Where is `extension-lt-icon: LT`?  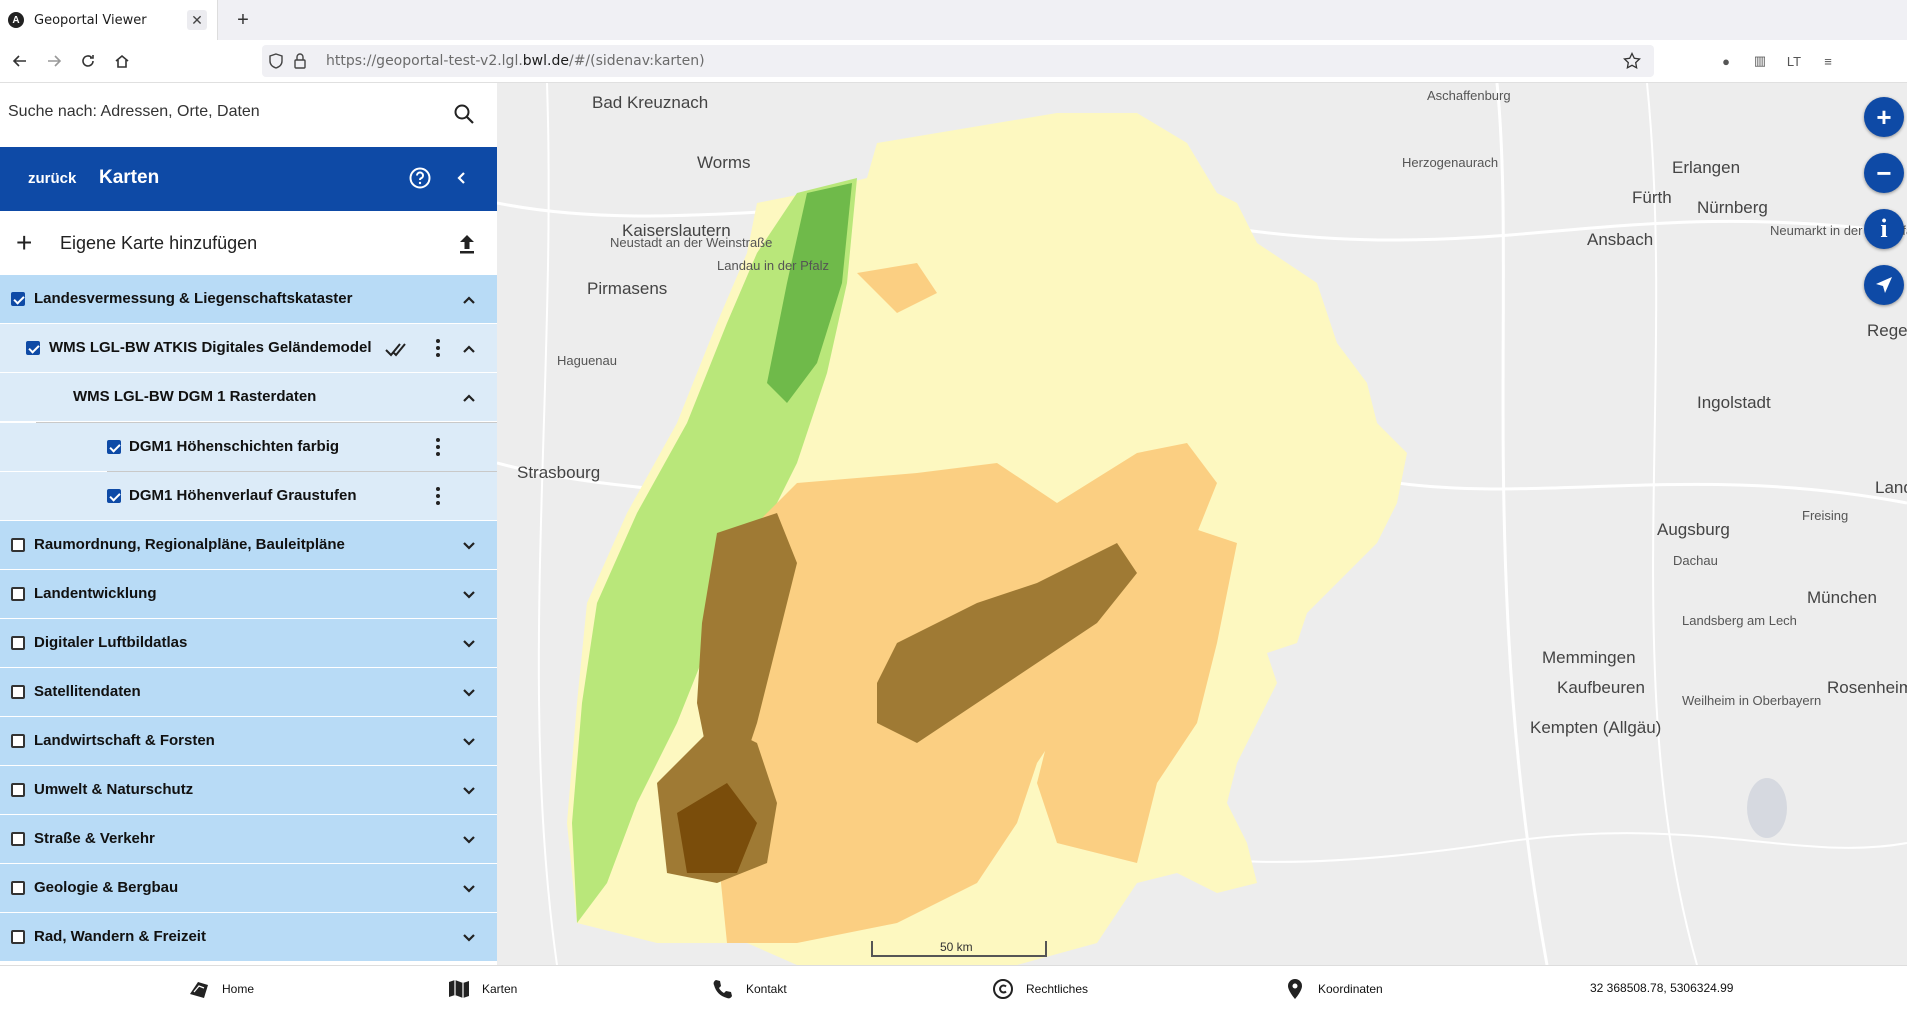
extension-lt-icon: LT is located at coordinates (1794, 61).